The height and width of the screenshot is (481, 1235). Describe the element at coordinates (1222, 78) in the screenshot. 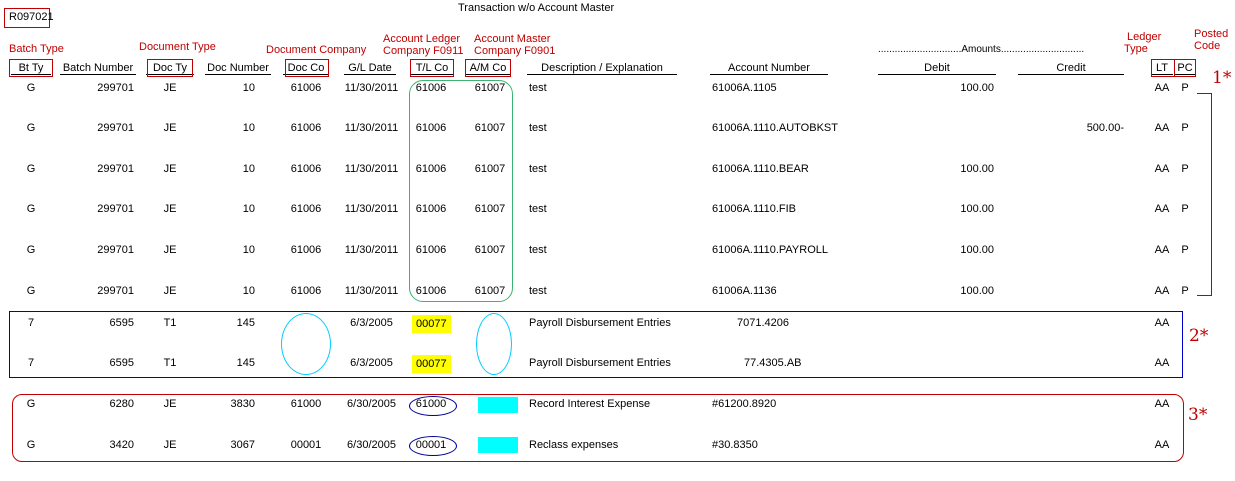

I see `note-1: 1*` at that location.